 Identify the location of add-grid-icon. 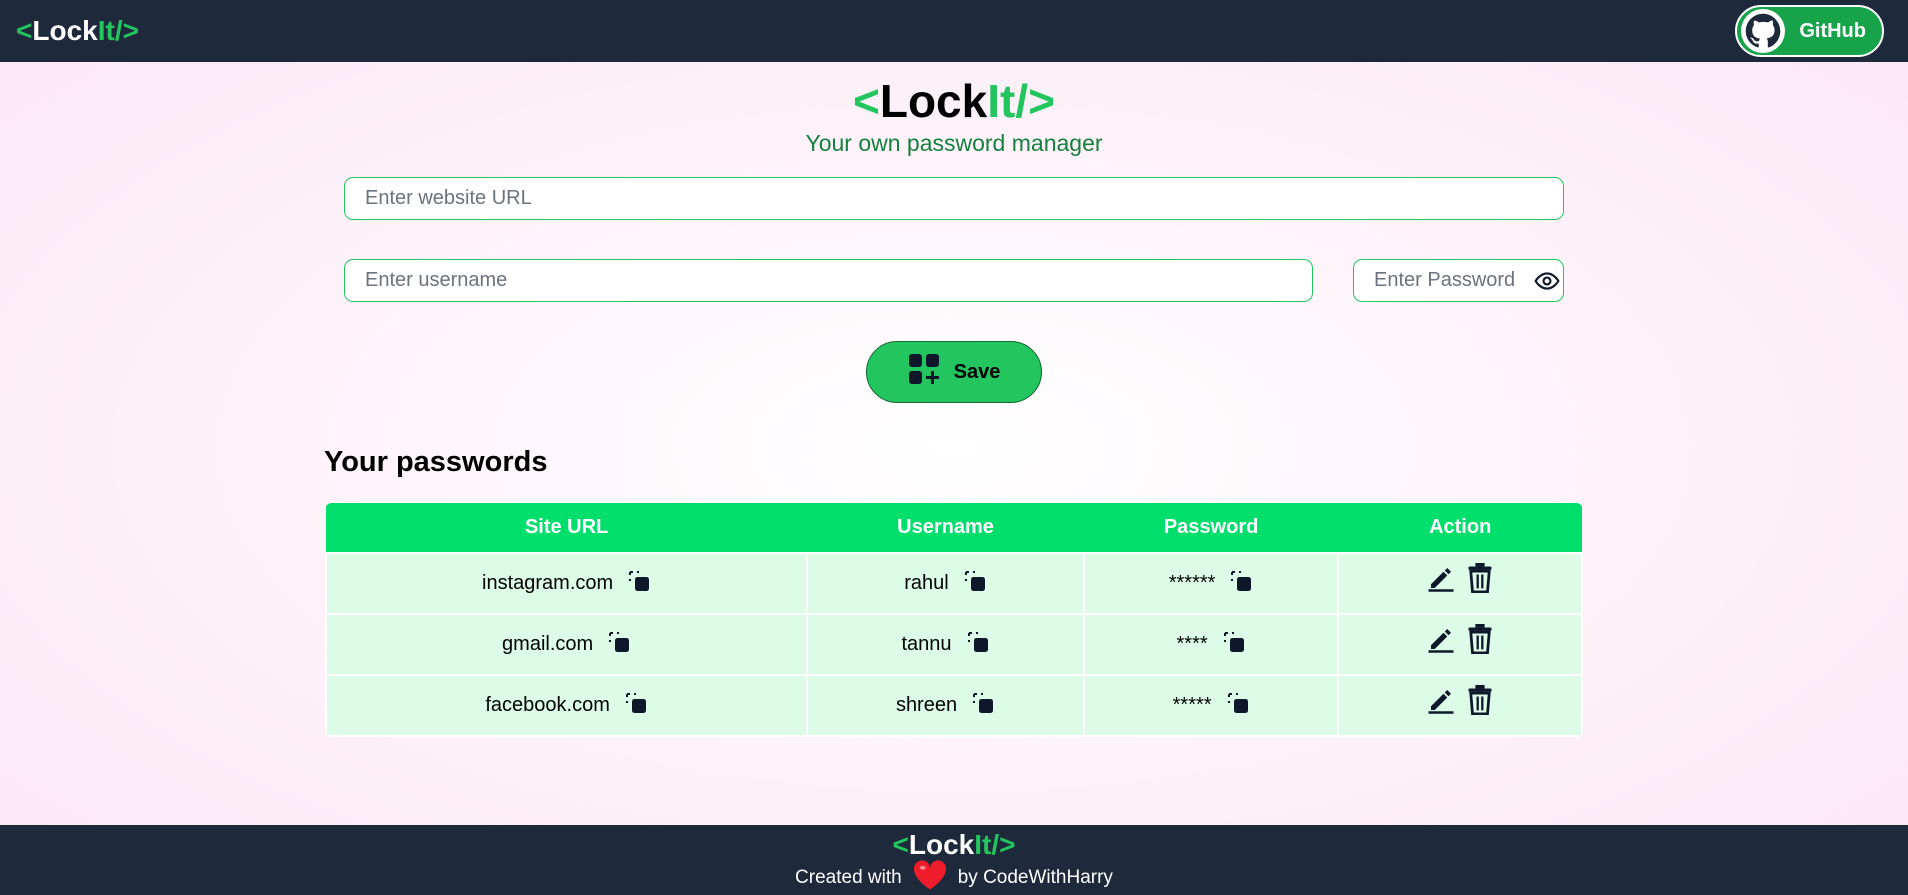
(924, 372).